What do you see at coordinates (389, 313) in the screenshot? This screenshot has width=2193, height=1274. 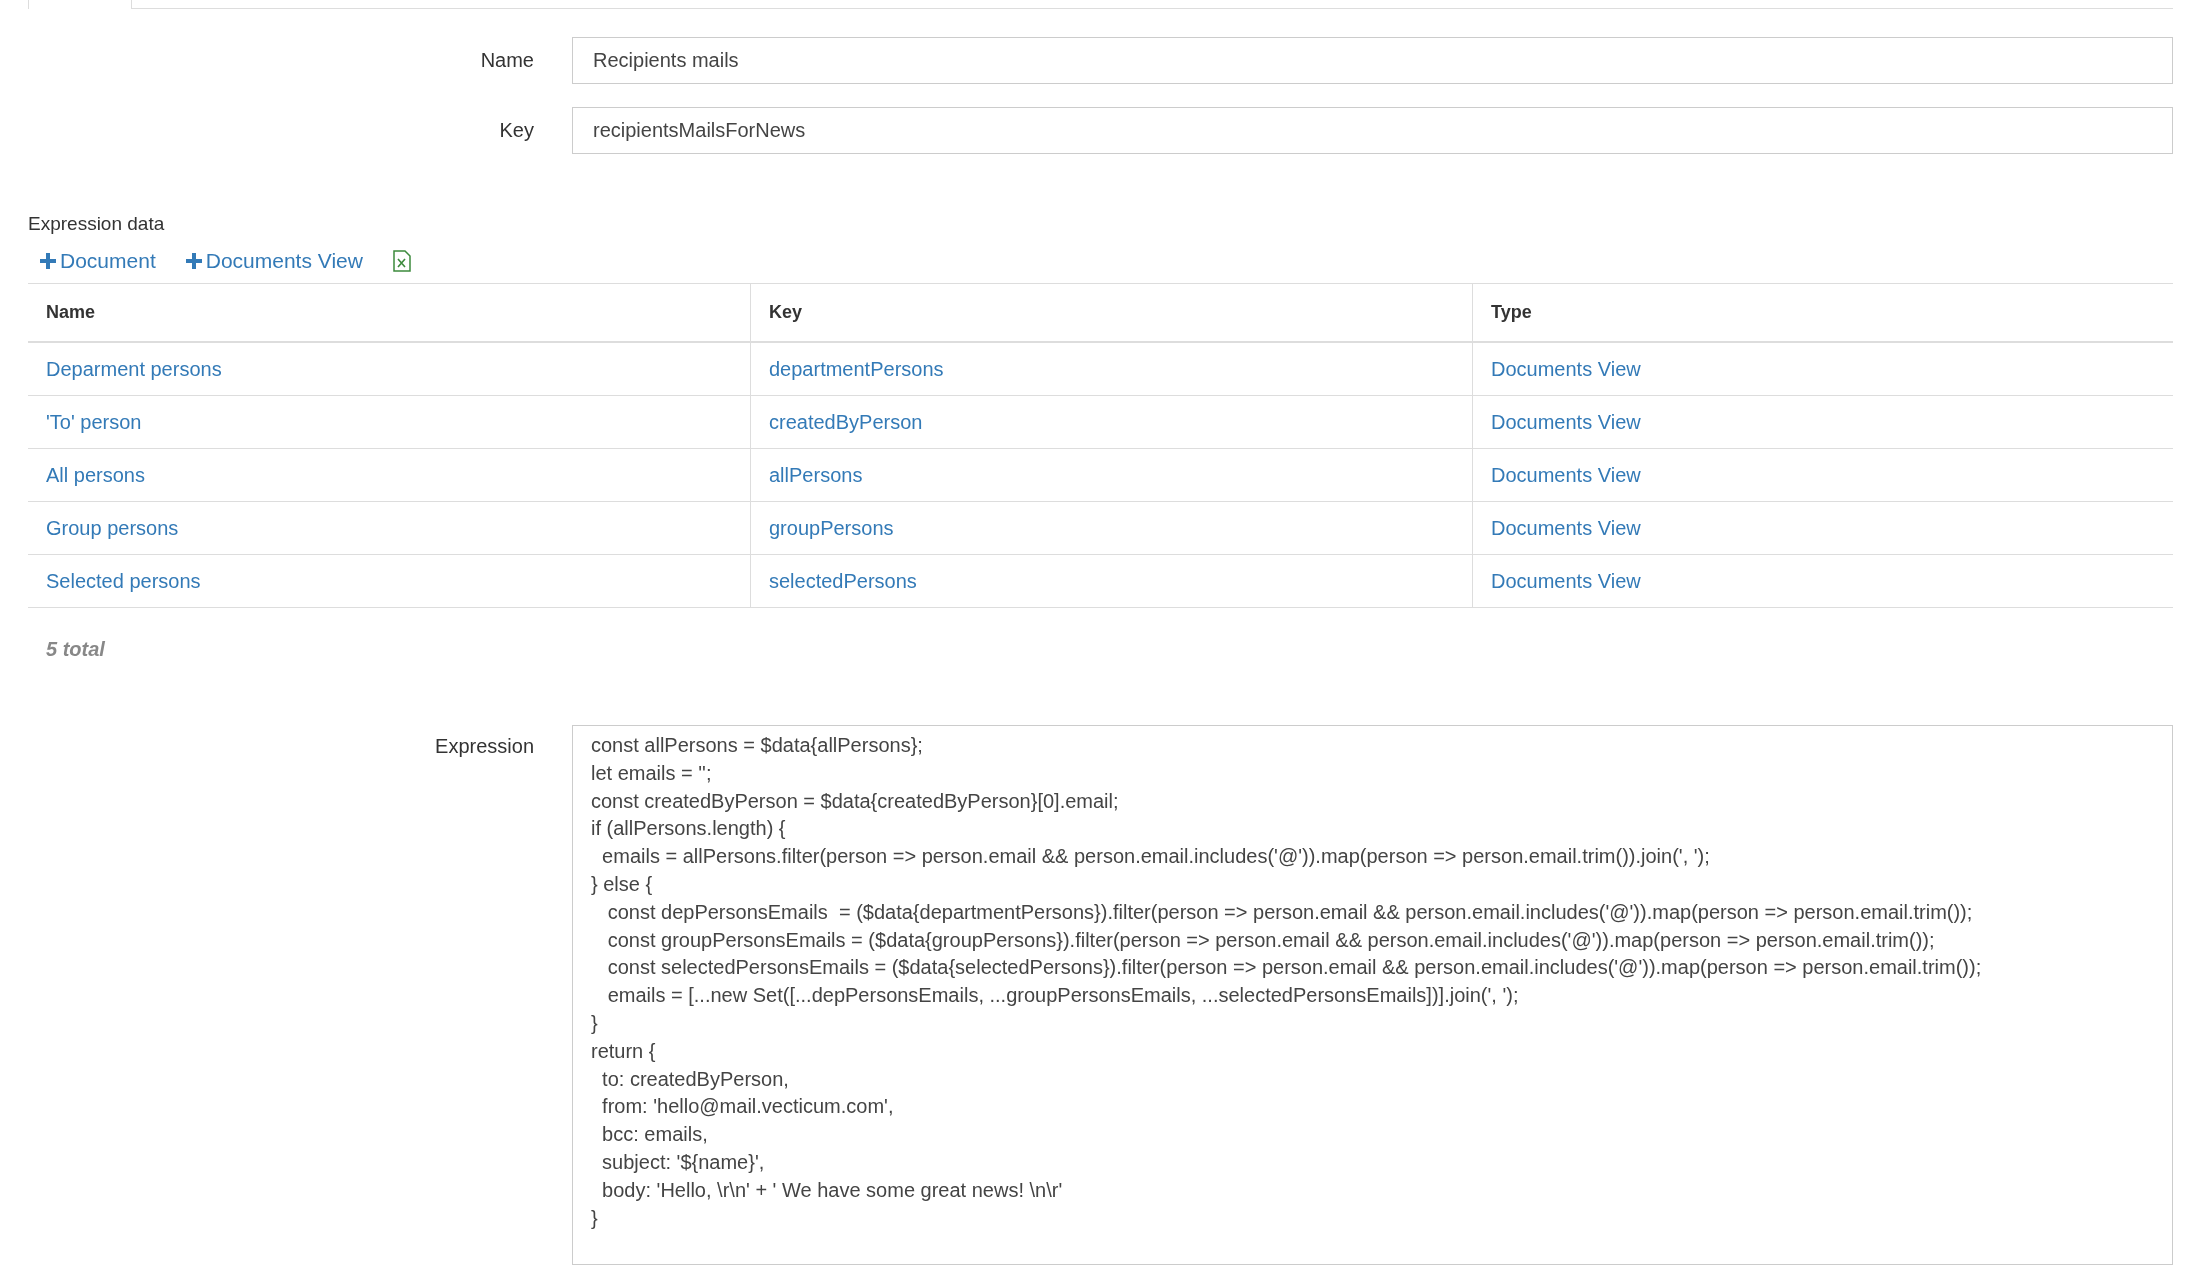 I see `column-header: Name` at bounding box center [389, 313].